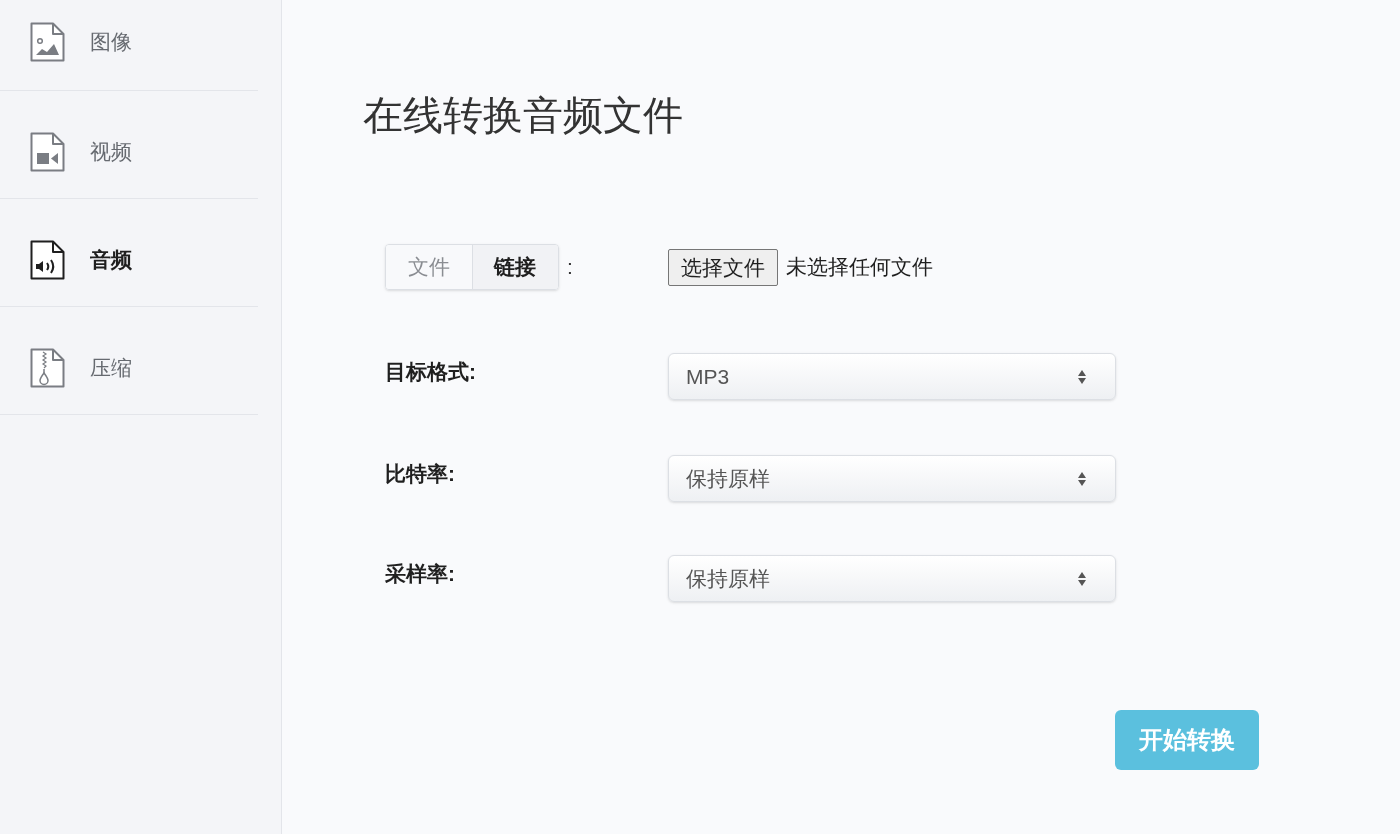 The height and width of the screenshot is (834, 1400). Describe the element at coordinates (523, 115) in the screenshot. I see `page-title: 在线转换音频文件` at that location.